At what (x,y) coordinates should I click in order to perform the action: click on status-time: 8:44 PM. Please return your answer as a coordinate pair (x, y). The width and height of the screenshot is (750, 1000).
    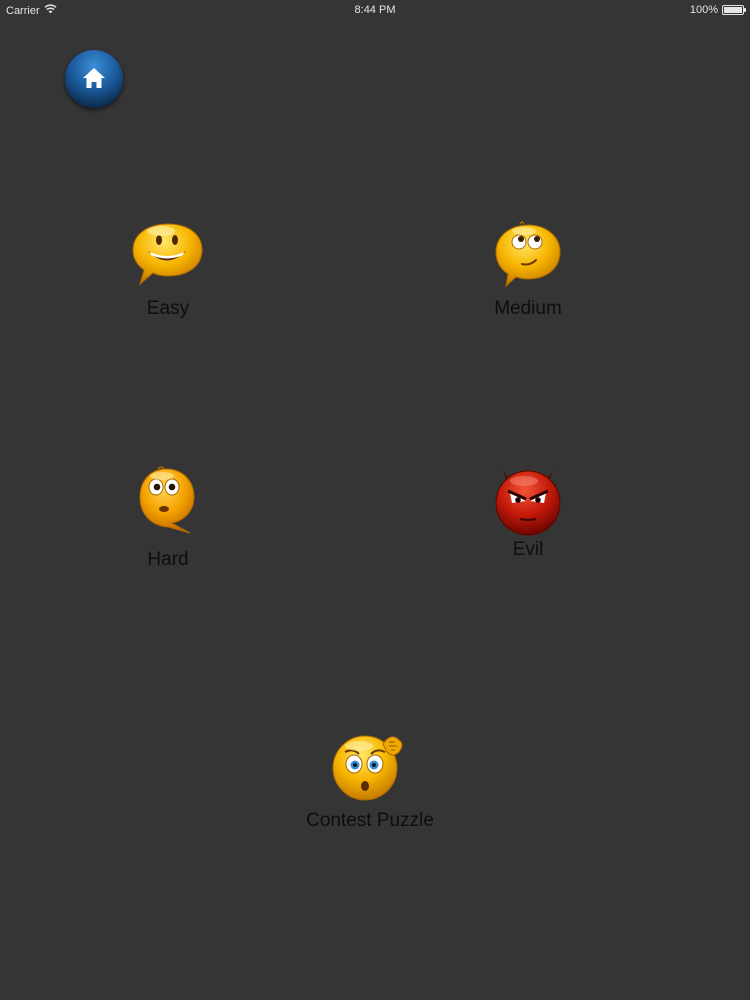
    Looking at the image, I should click on (375, 10).